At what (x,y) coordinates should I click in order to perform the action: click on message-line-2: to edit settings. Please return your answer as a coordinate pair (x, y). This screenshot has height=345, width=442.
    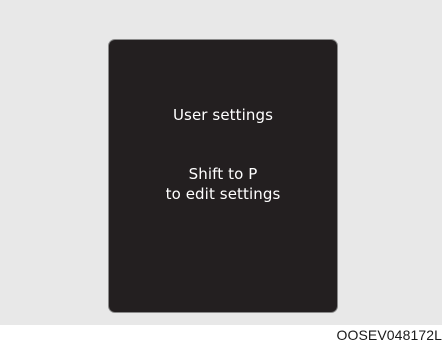
    Looking at the image, I should click on (223, 194).